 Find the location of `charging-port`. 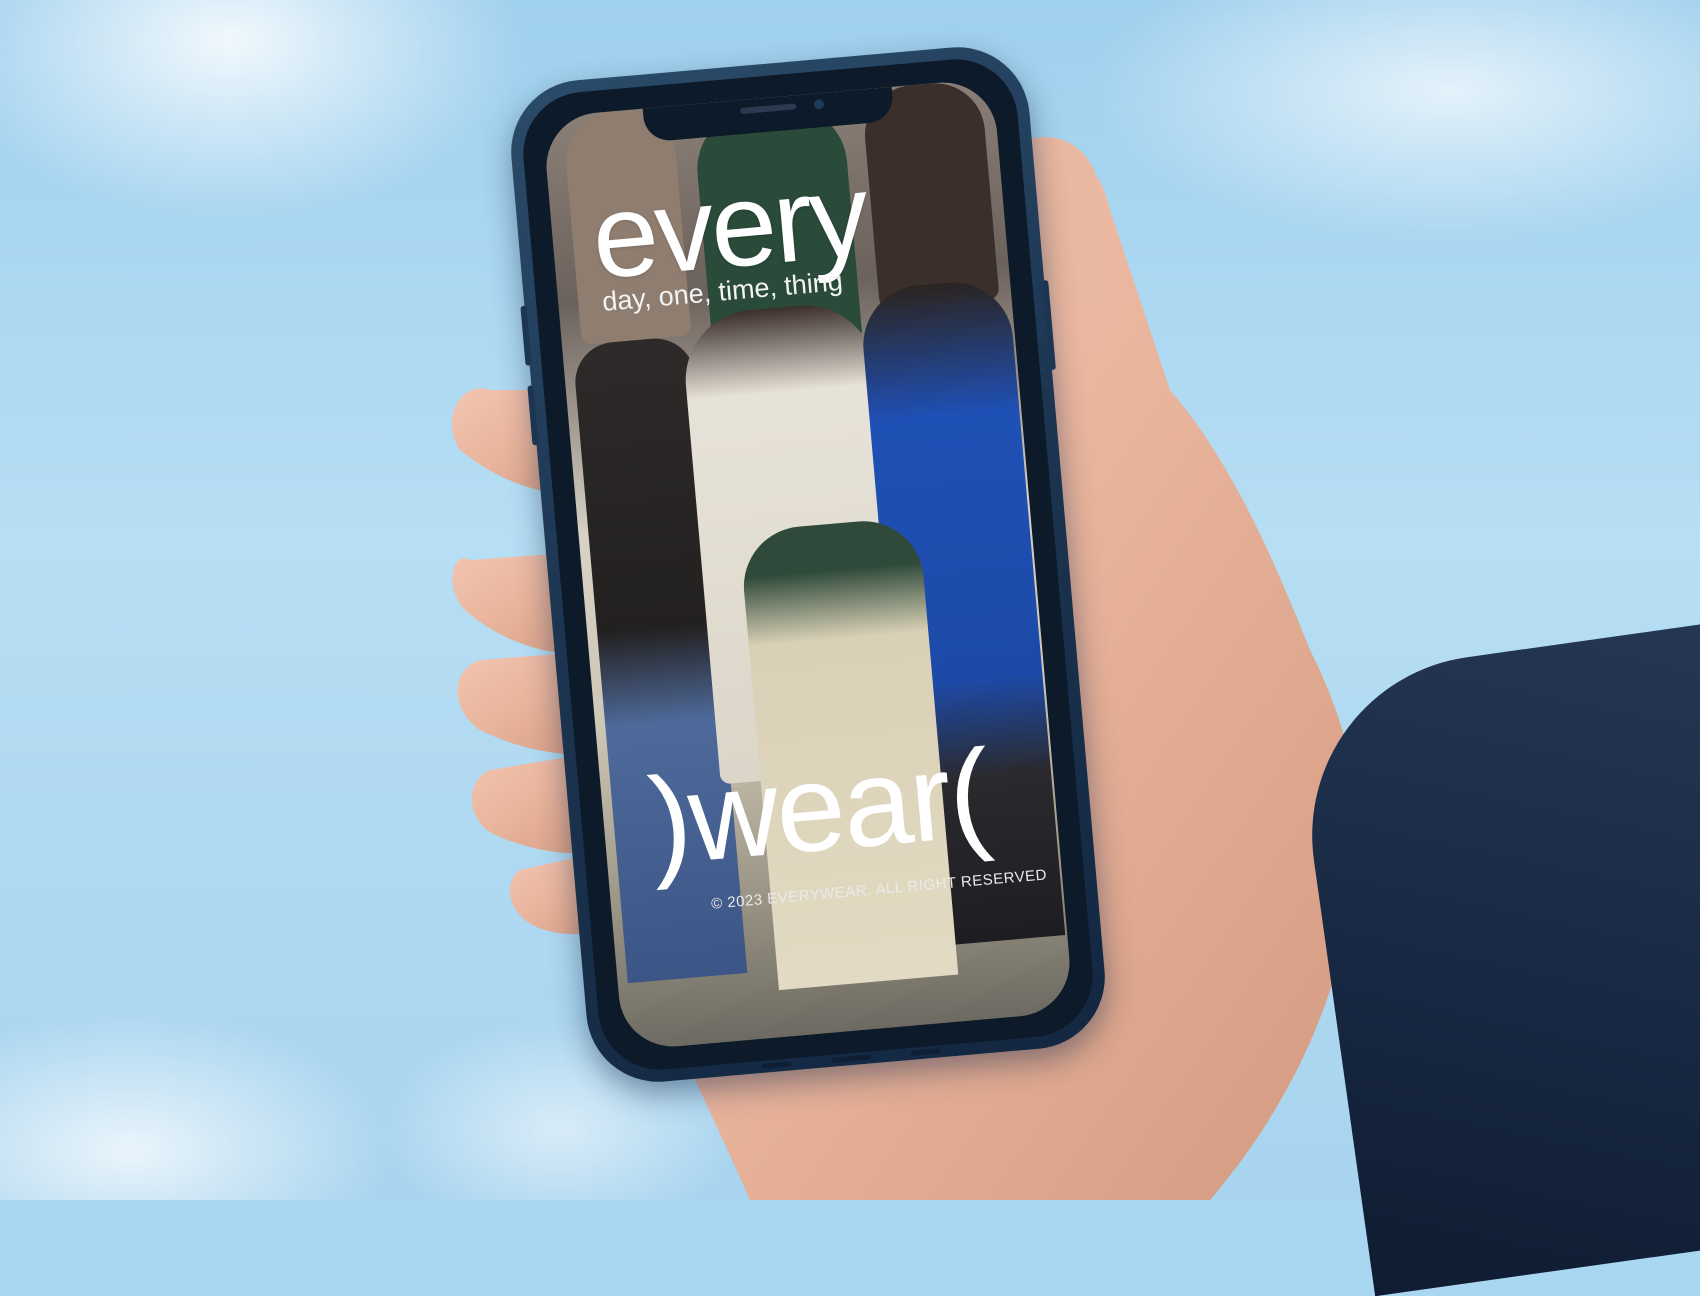

charging-port is located at coordinates (851, 1058).